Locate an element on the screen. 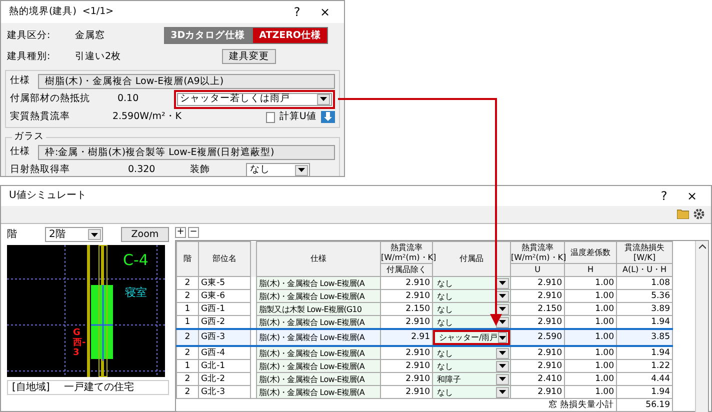 The width and height of the screenshot is (712, 412). catalog-tab: ATZERO仕様 is located at coordinates (290, 35).